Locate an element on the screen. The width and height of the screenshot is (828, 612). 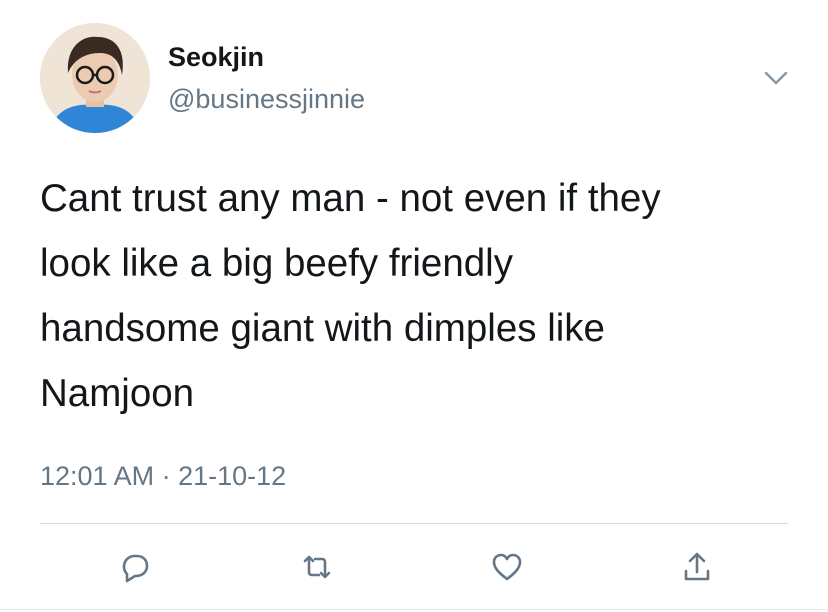
share-upload-icon is located at coordinates (697, 566).